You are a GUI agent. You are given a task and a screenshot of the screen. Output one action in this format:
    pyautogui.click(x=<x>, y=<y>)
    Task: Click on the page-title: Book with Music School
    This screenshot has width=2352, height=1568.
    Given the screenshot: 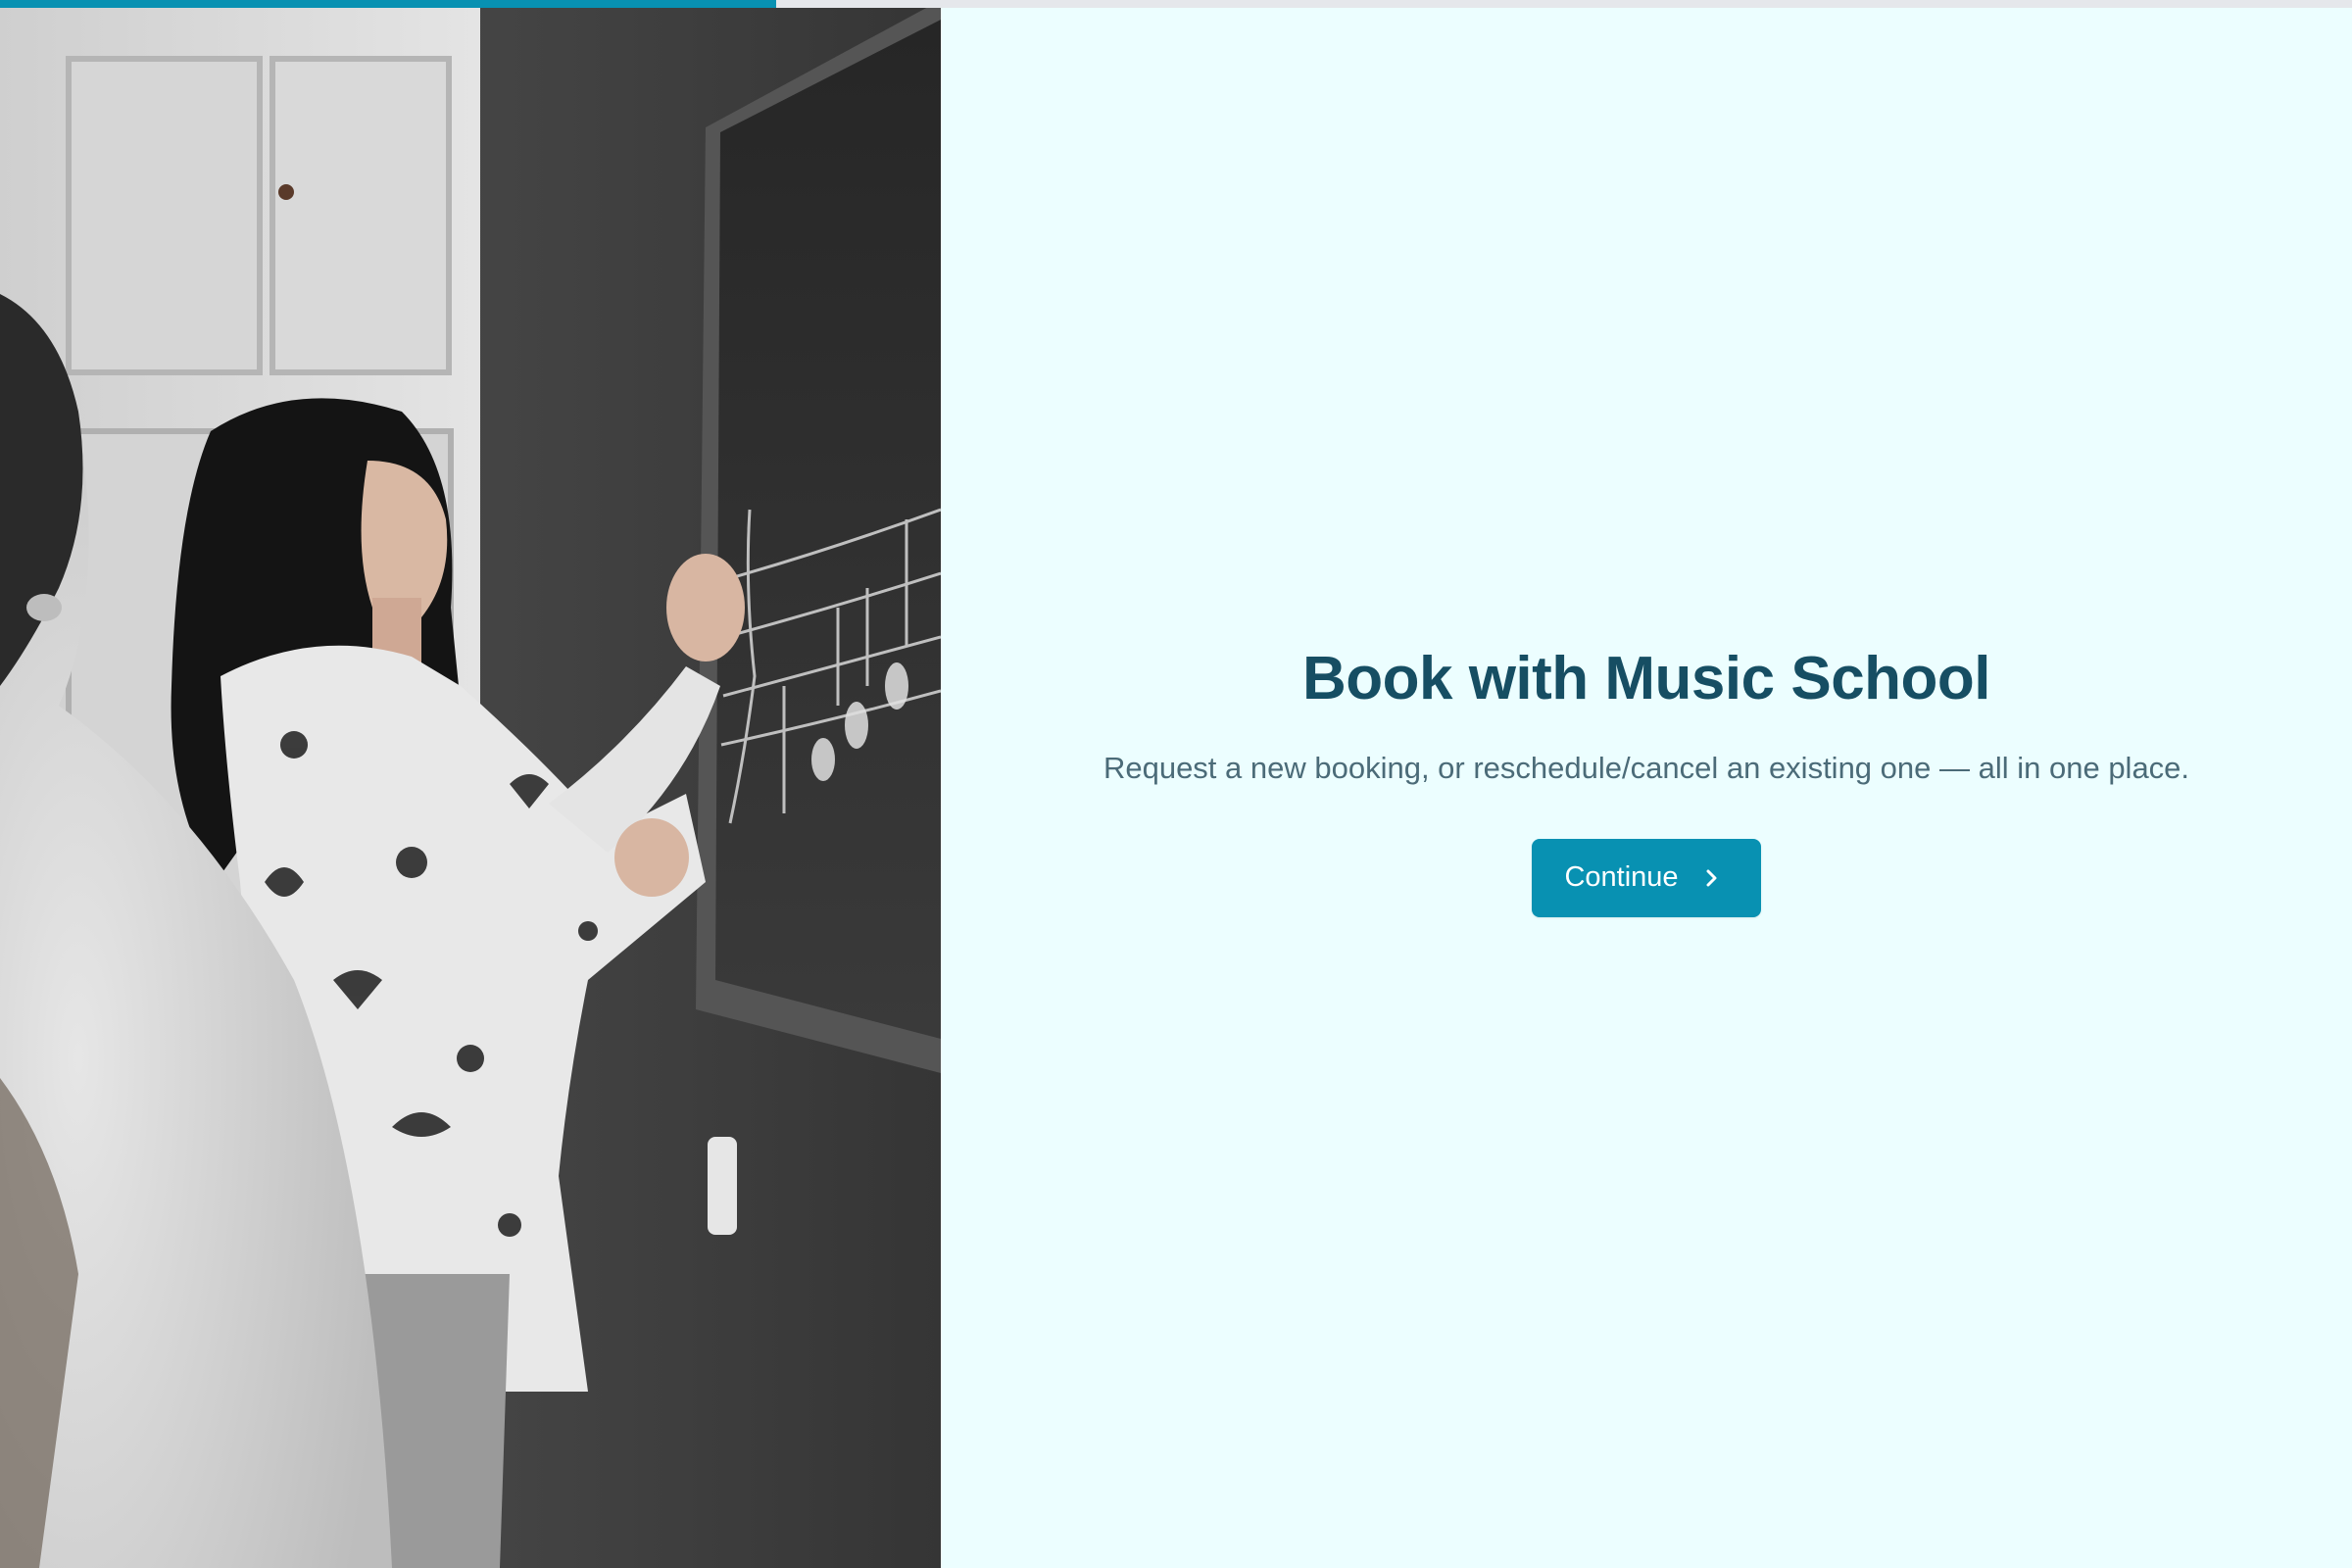 What is the action you would take?
    pyautogui.click(x=1646, y=678)
    